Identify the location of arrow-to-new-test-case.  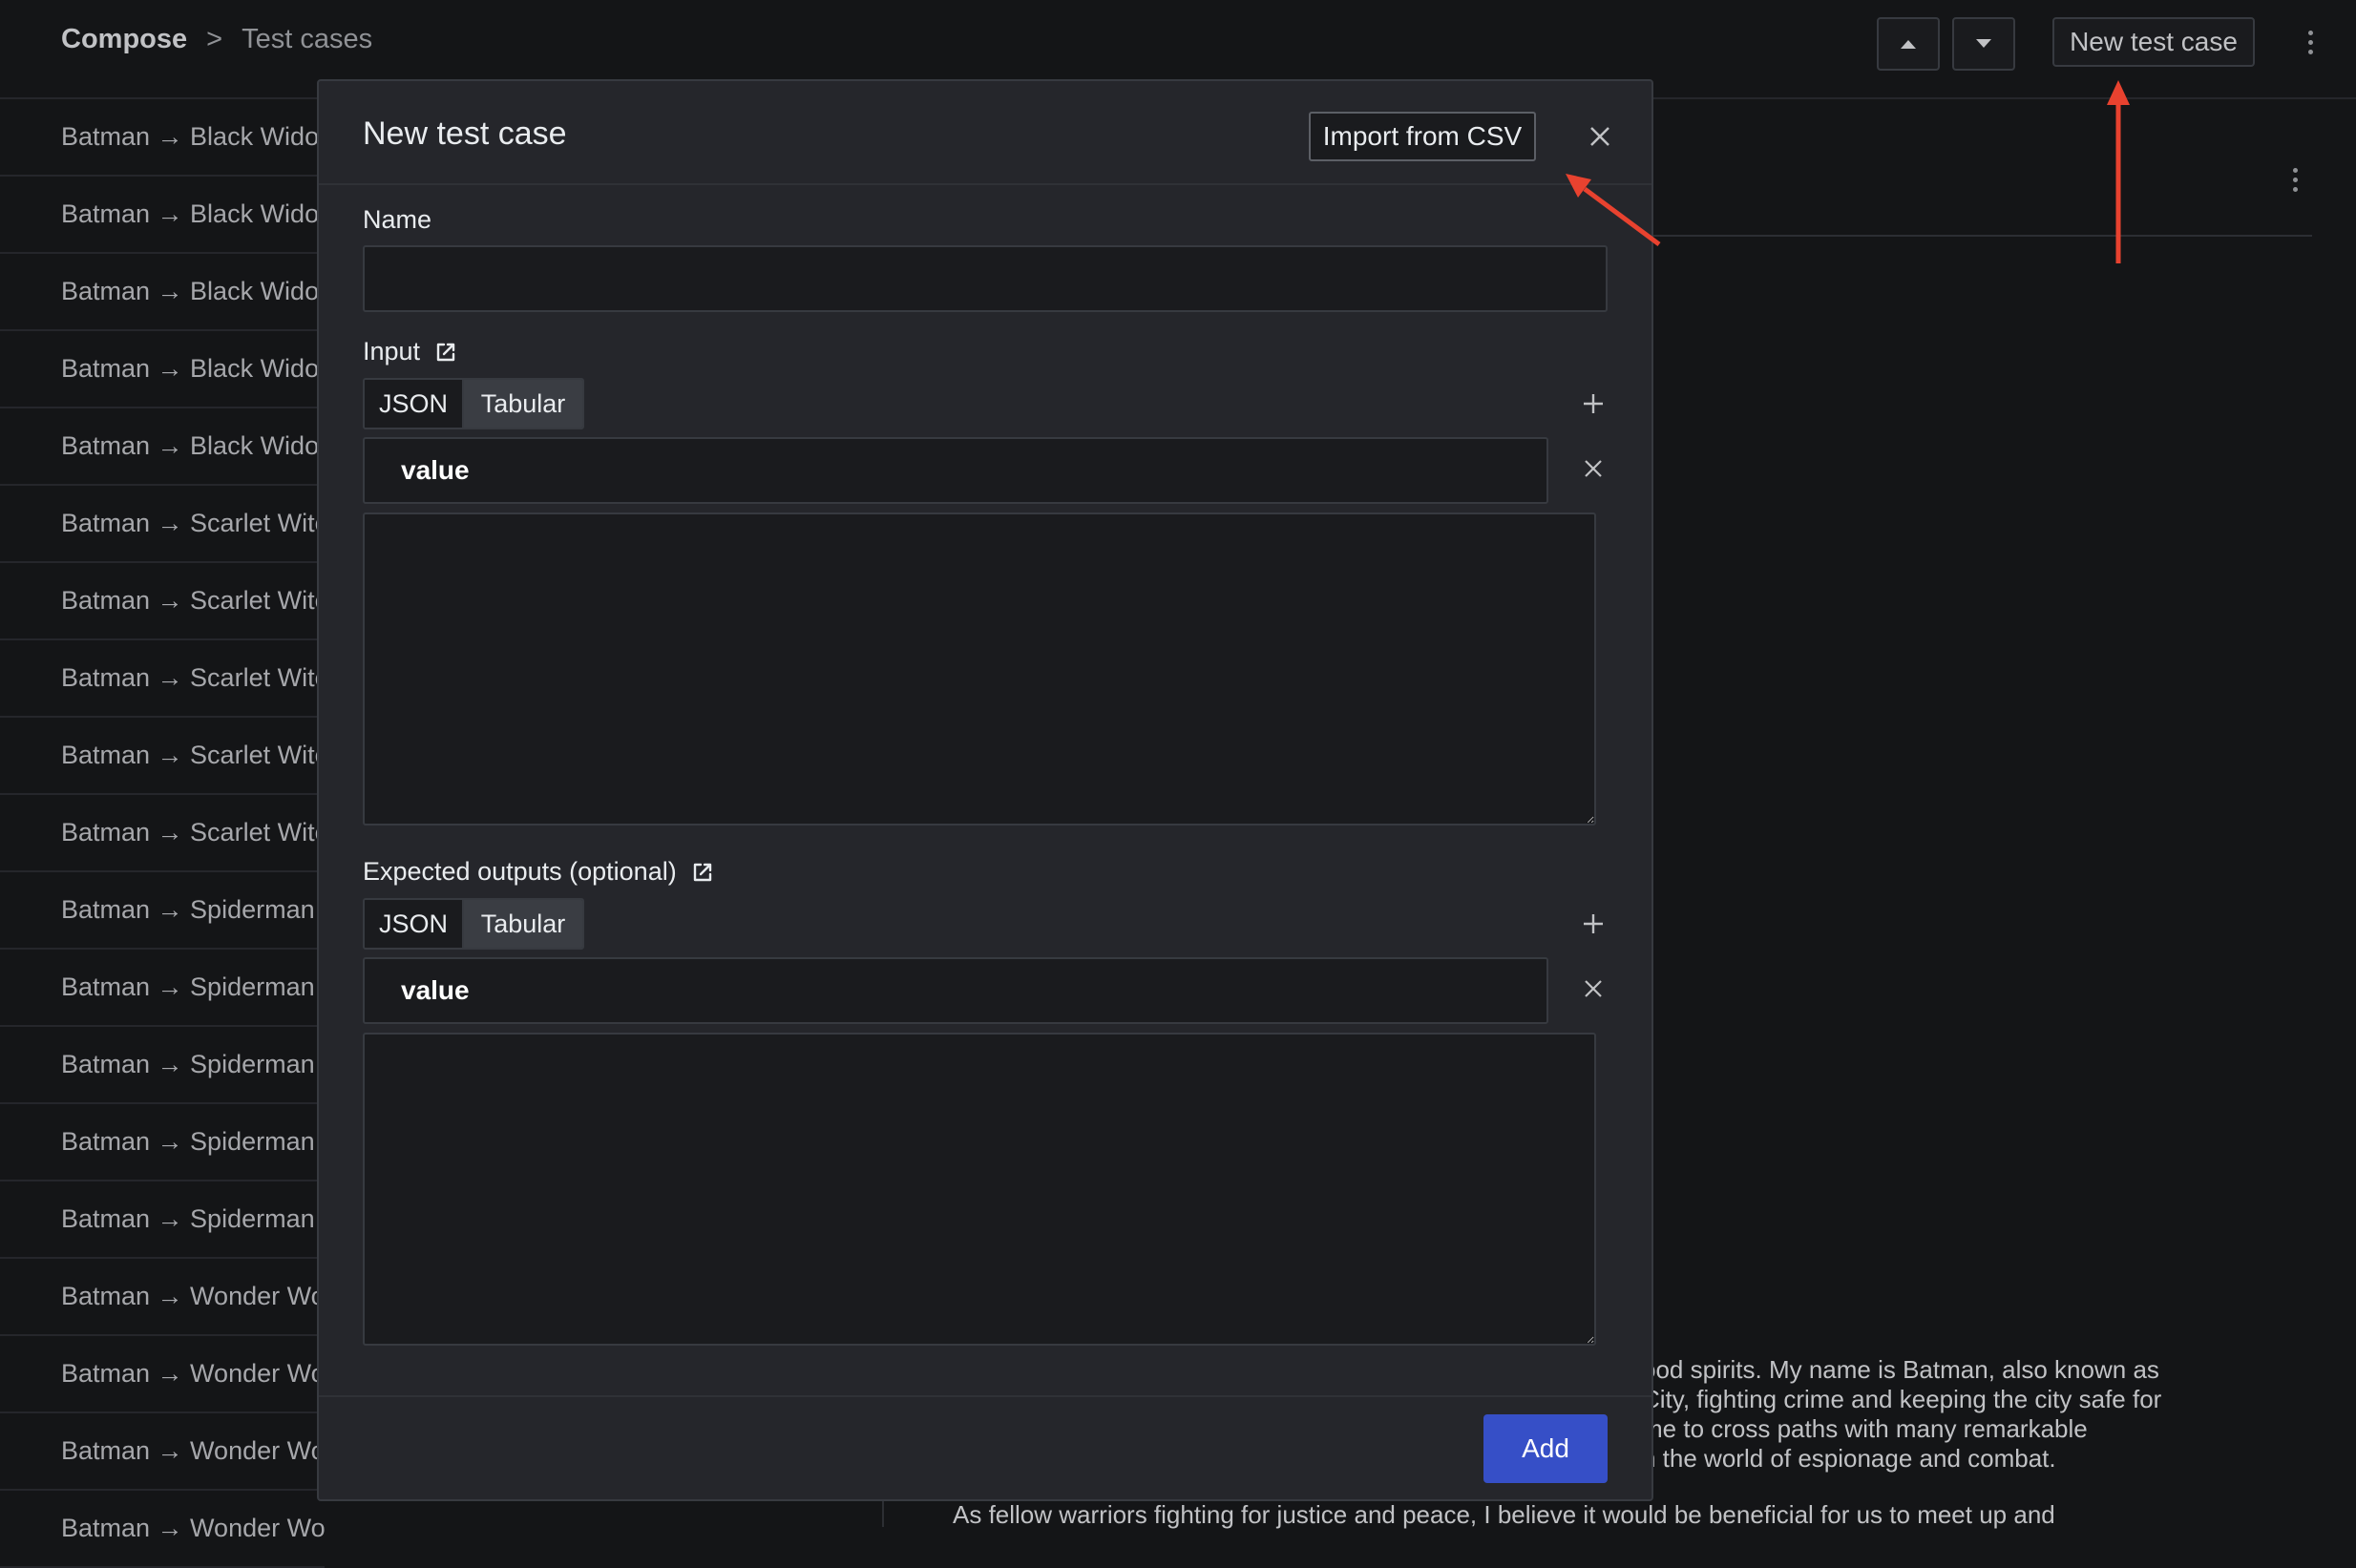
(2118, 171).